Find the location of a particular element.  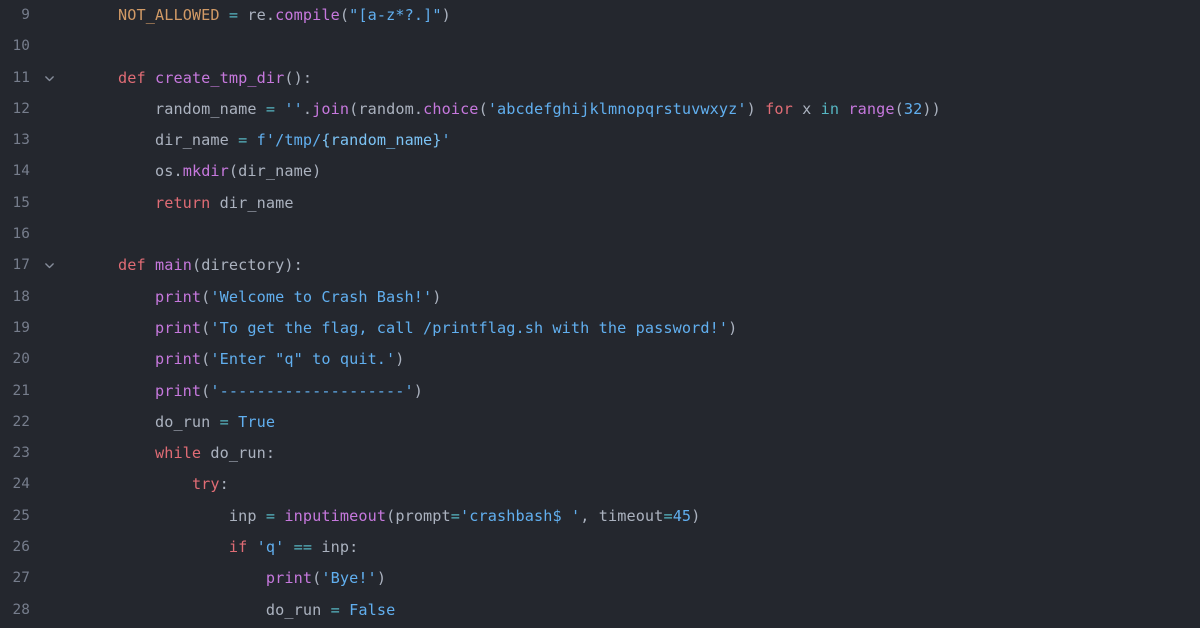

line-number: 16 is located at coordinates (21, 234).